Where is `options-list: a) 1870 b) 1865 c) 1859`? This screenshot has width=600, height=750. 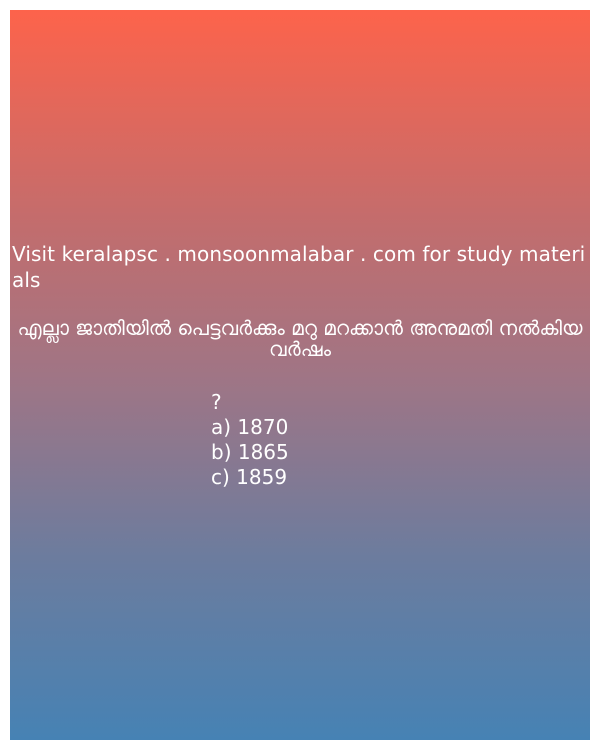 options-list: a) 1870 b) 1865 c) 1859 is located at coordinates (250, 452).